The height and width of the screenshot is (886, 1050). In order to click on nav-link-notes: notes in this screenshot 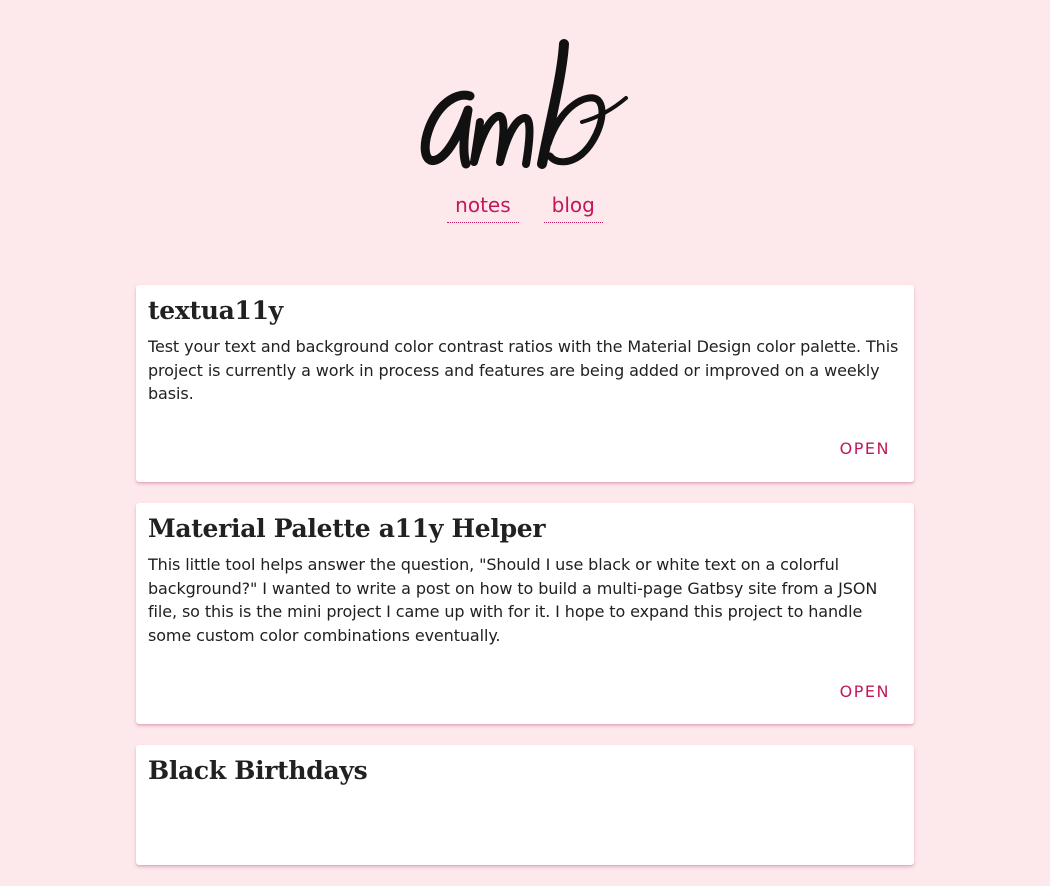, I will do `click(483, 207)`.